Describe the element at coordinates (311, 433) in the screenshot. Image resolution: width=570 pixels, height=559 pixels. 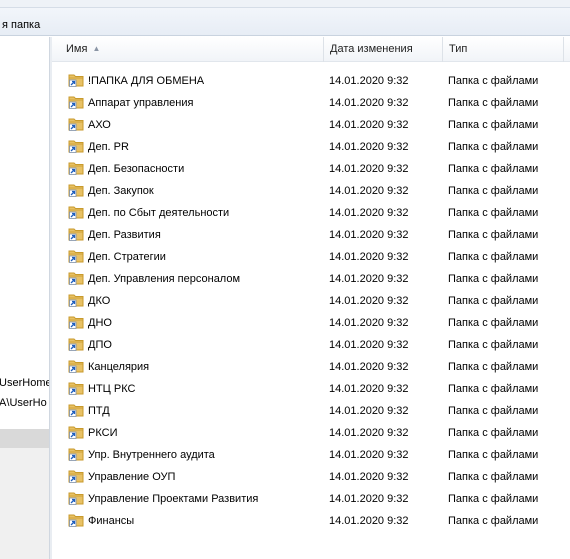
I see `file-row: РКСИ 14.01.2020 9:32 Папка с файлами` at that location.